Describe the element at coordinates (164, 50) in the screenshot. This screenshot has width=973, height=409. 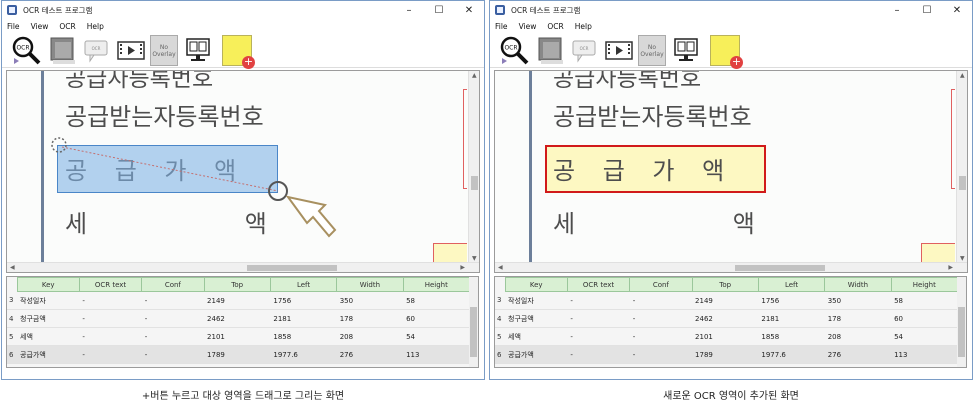
I see `no-overlay-button: No Overlay` at that location.